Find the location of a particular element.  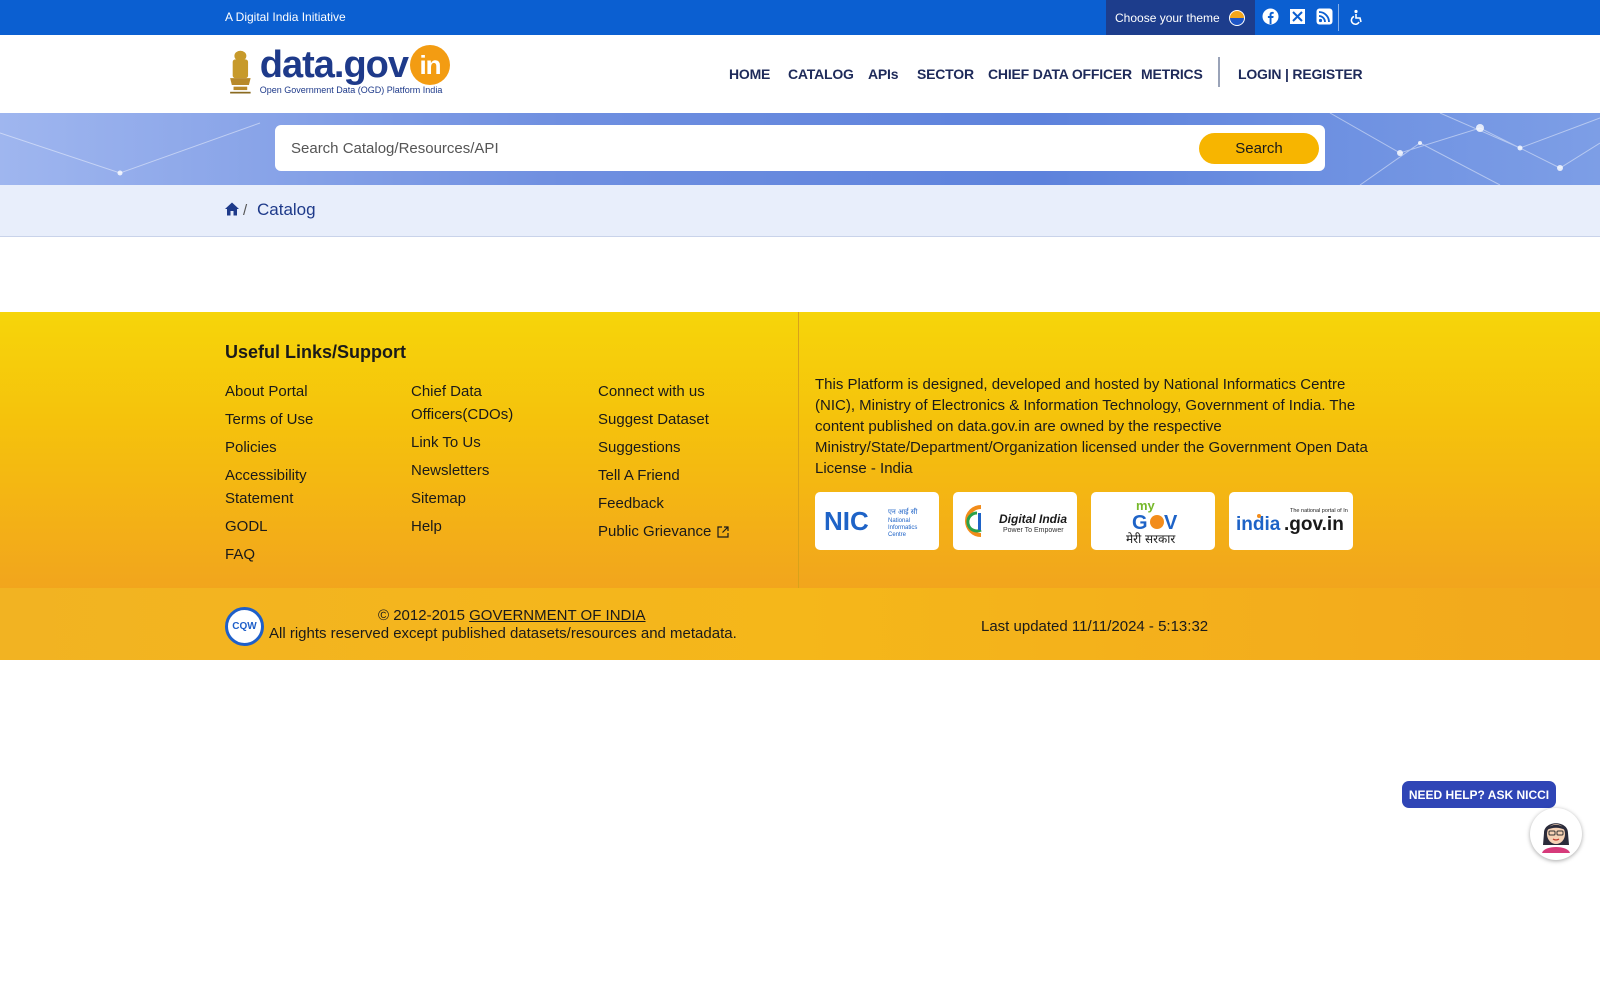

link-help: Help is located at coordinates (481, 526).